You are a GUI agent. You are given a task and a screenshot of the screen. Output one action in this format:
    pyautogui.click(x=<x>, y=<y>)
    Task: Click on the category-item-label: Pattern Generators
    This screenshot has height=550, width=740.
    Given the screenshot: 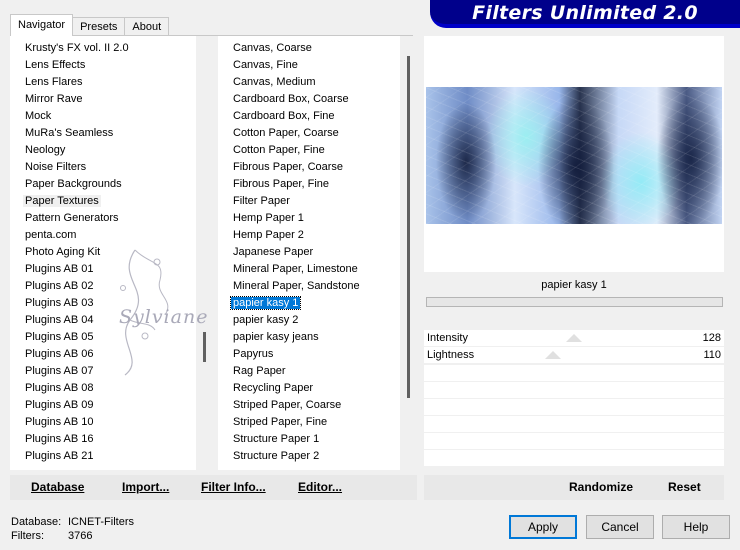 What is the action you would take?
    pyautogui.click(x=72, y=218)
    